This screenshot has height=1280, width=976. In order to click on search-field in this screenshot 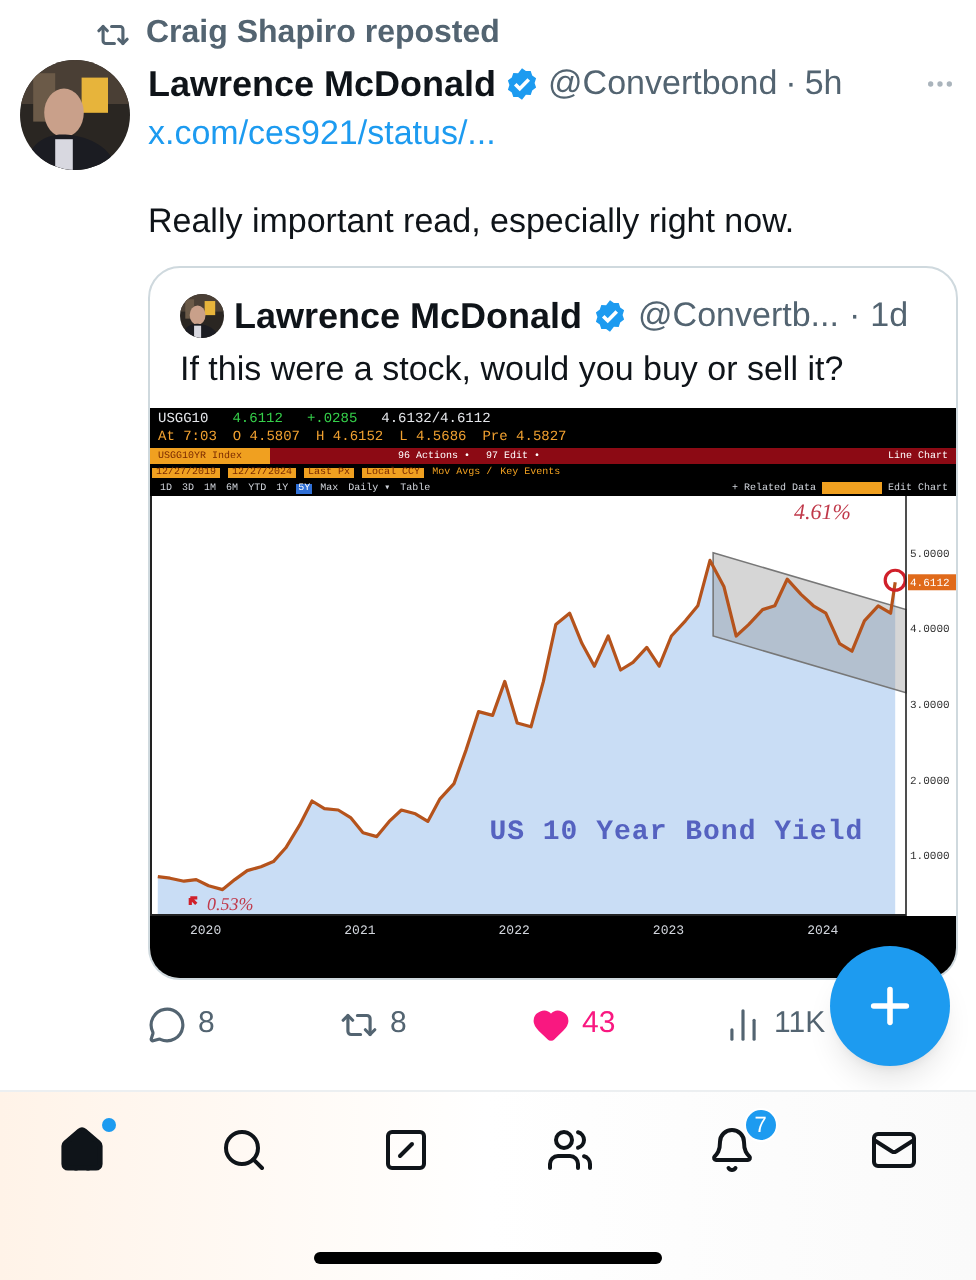, I will do `click(851, 488)`.